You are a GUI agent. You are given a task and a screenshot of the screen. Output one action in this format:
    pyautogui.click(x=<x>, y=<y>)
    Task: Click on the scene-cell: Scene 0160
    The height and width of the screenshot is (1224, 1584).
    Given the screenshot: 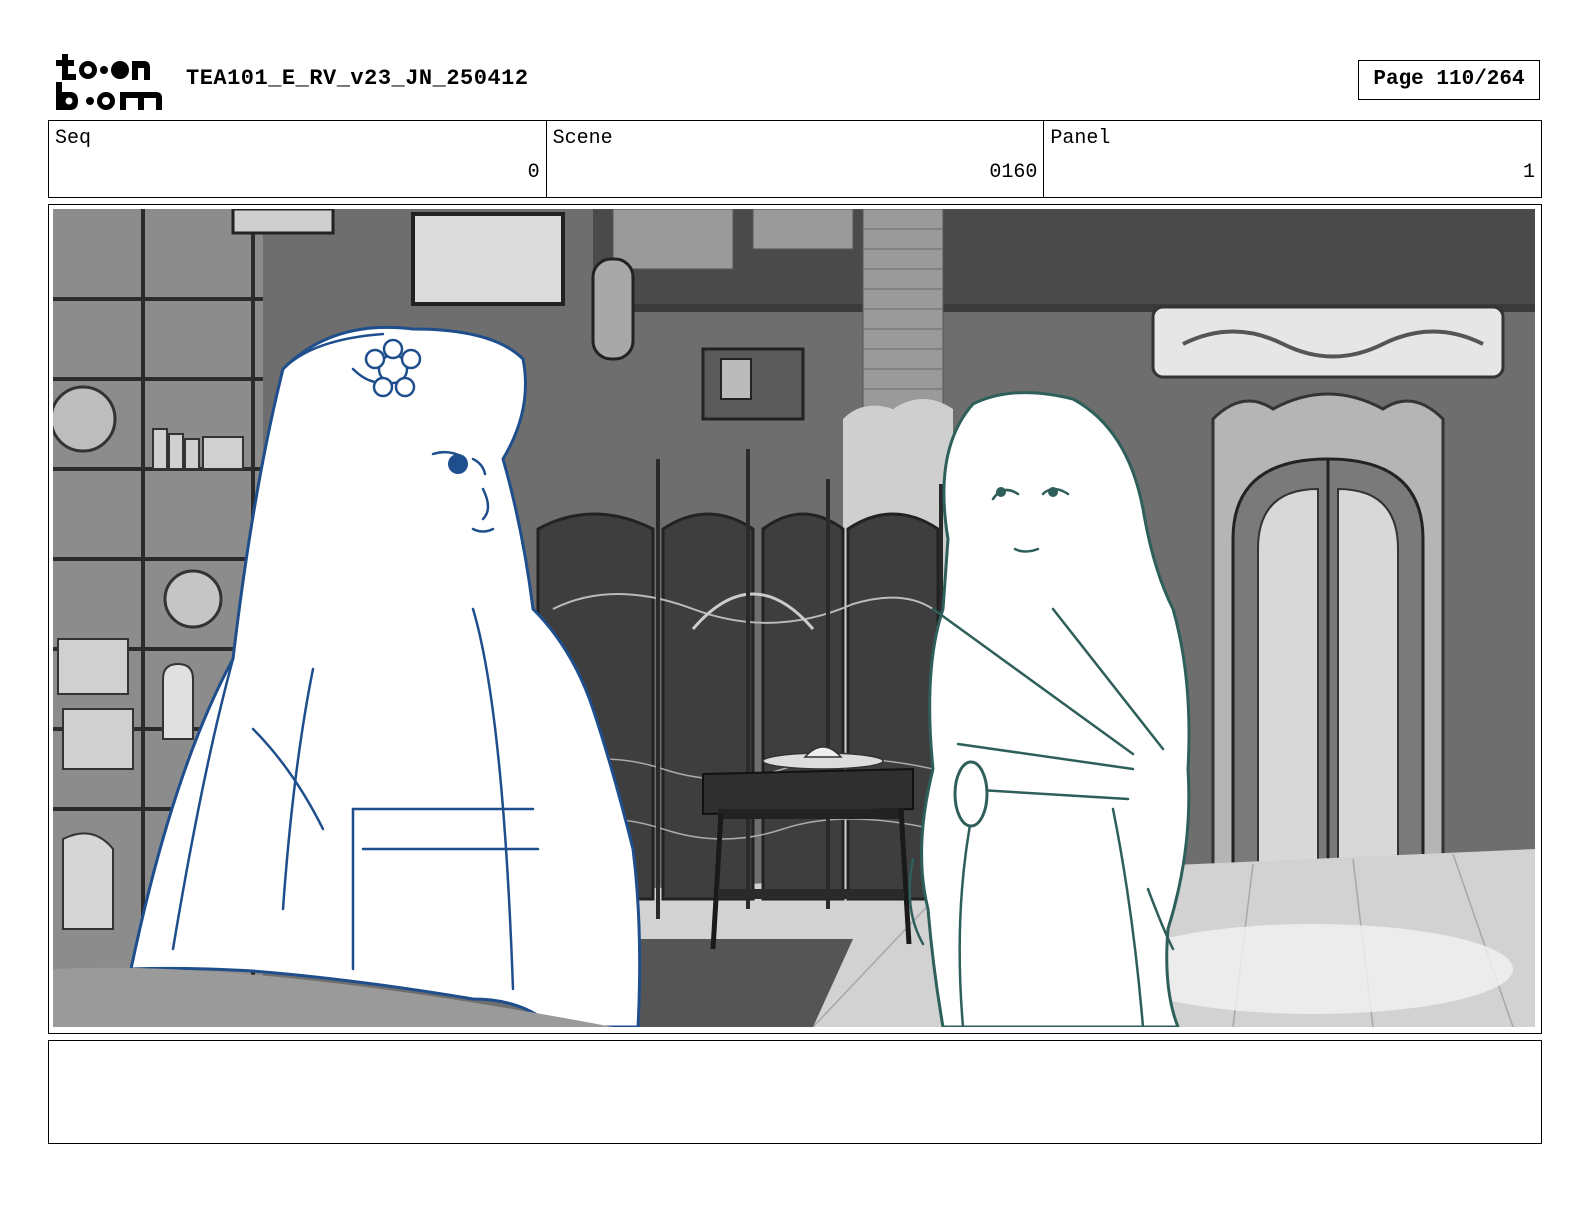 What is the action you would take?
    pyautogui.click(x=796, y=159)
    